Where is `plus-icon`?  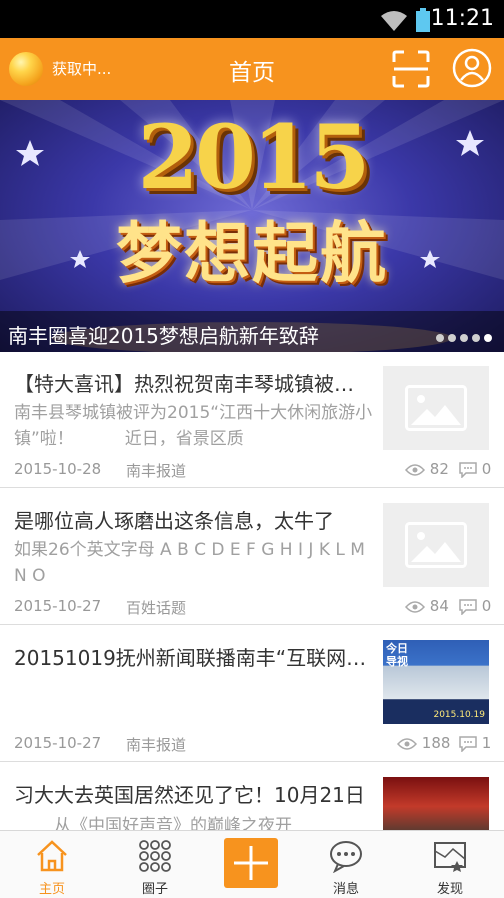 plus-icon is located at coordinates (251, 863).